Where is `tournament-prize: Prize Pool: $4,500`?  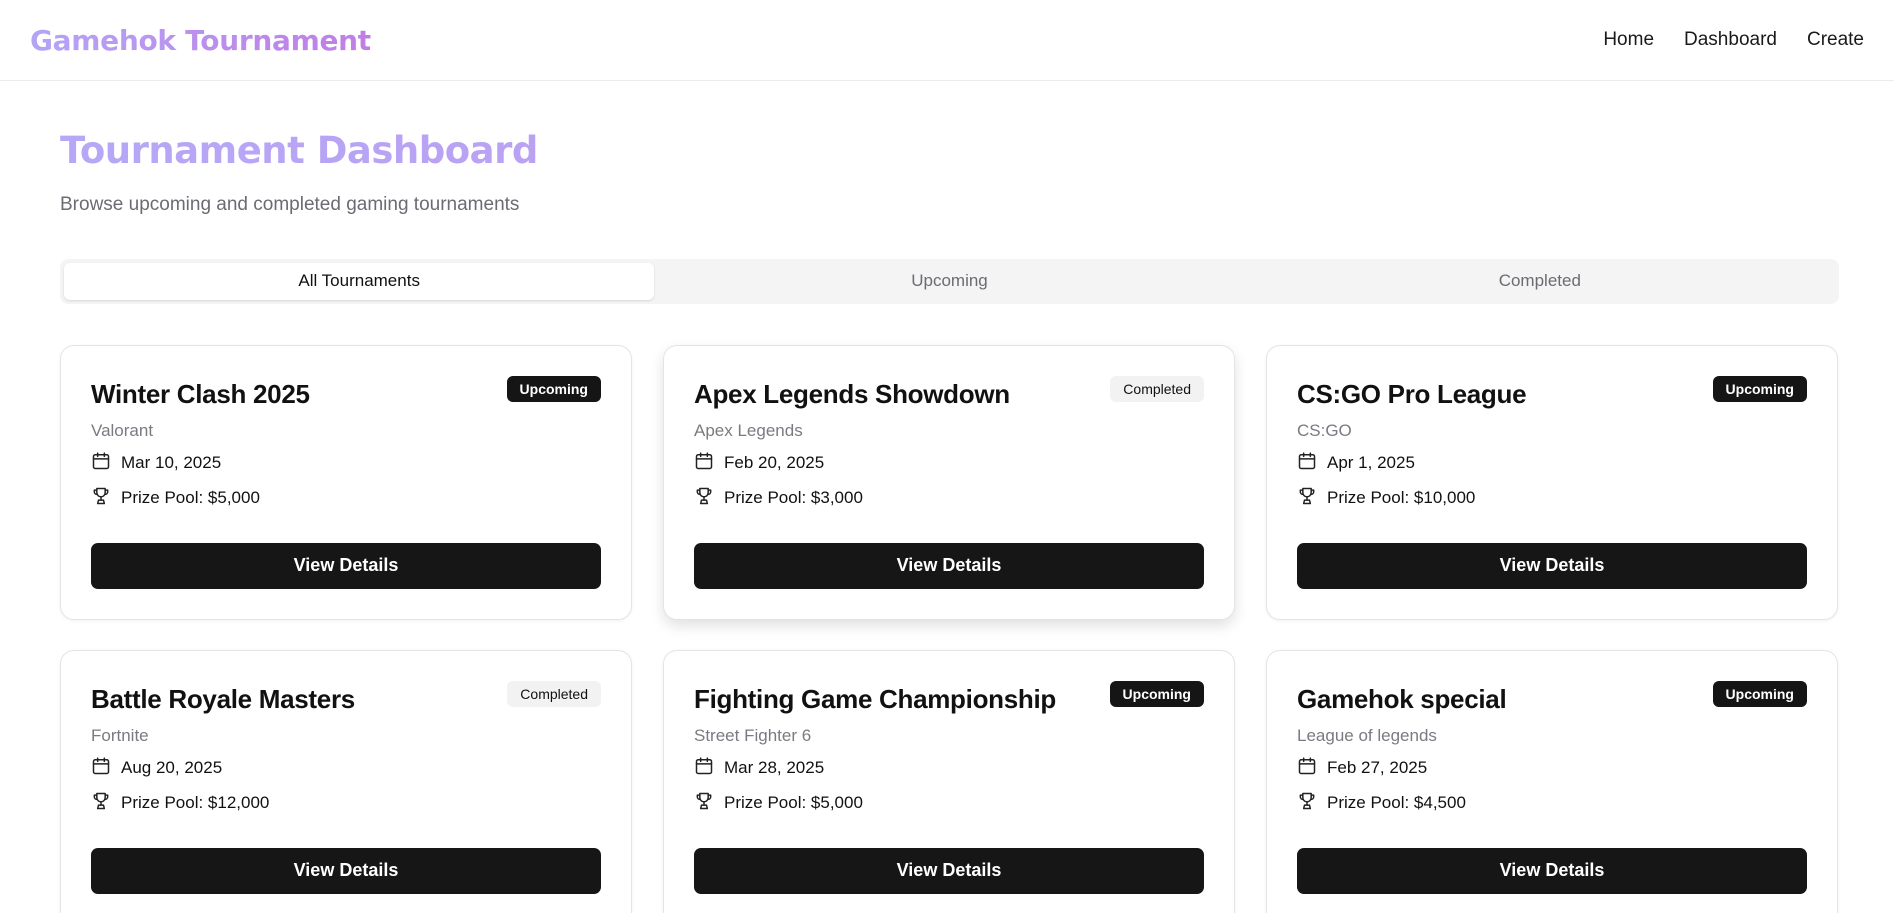 tournament-prize: Prize Pool: $4,500 is located at coordinates (1396, 803).